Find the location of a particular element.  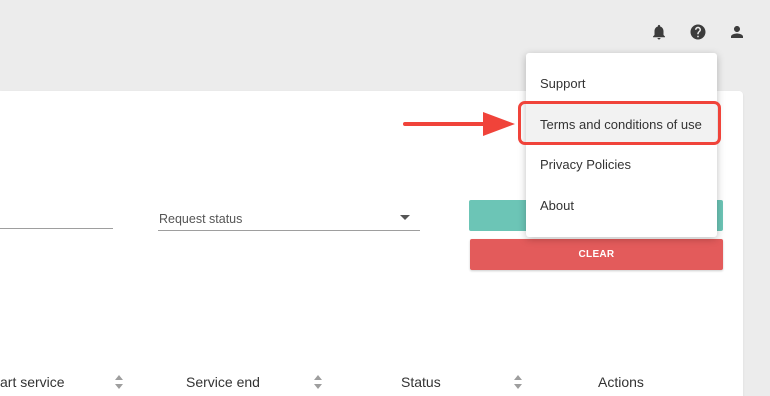

menu-item-about: About is located at coordinates (621, 205).